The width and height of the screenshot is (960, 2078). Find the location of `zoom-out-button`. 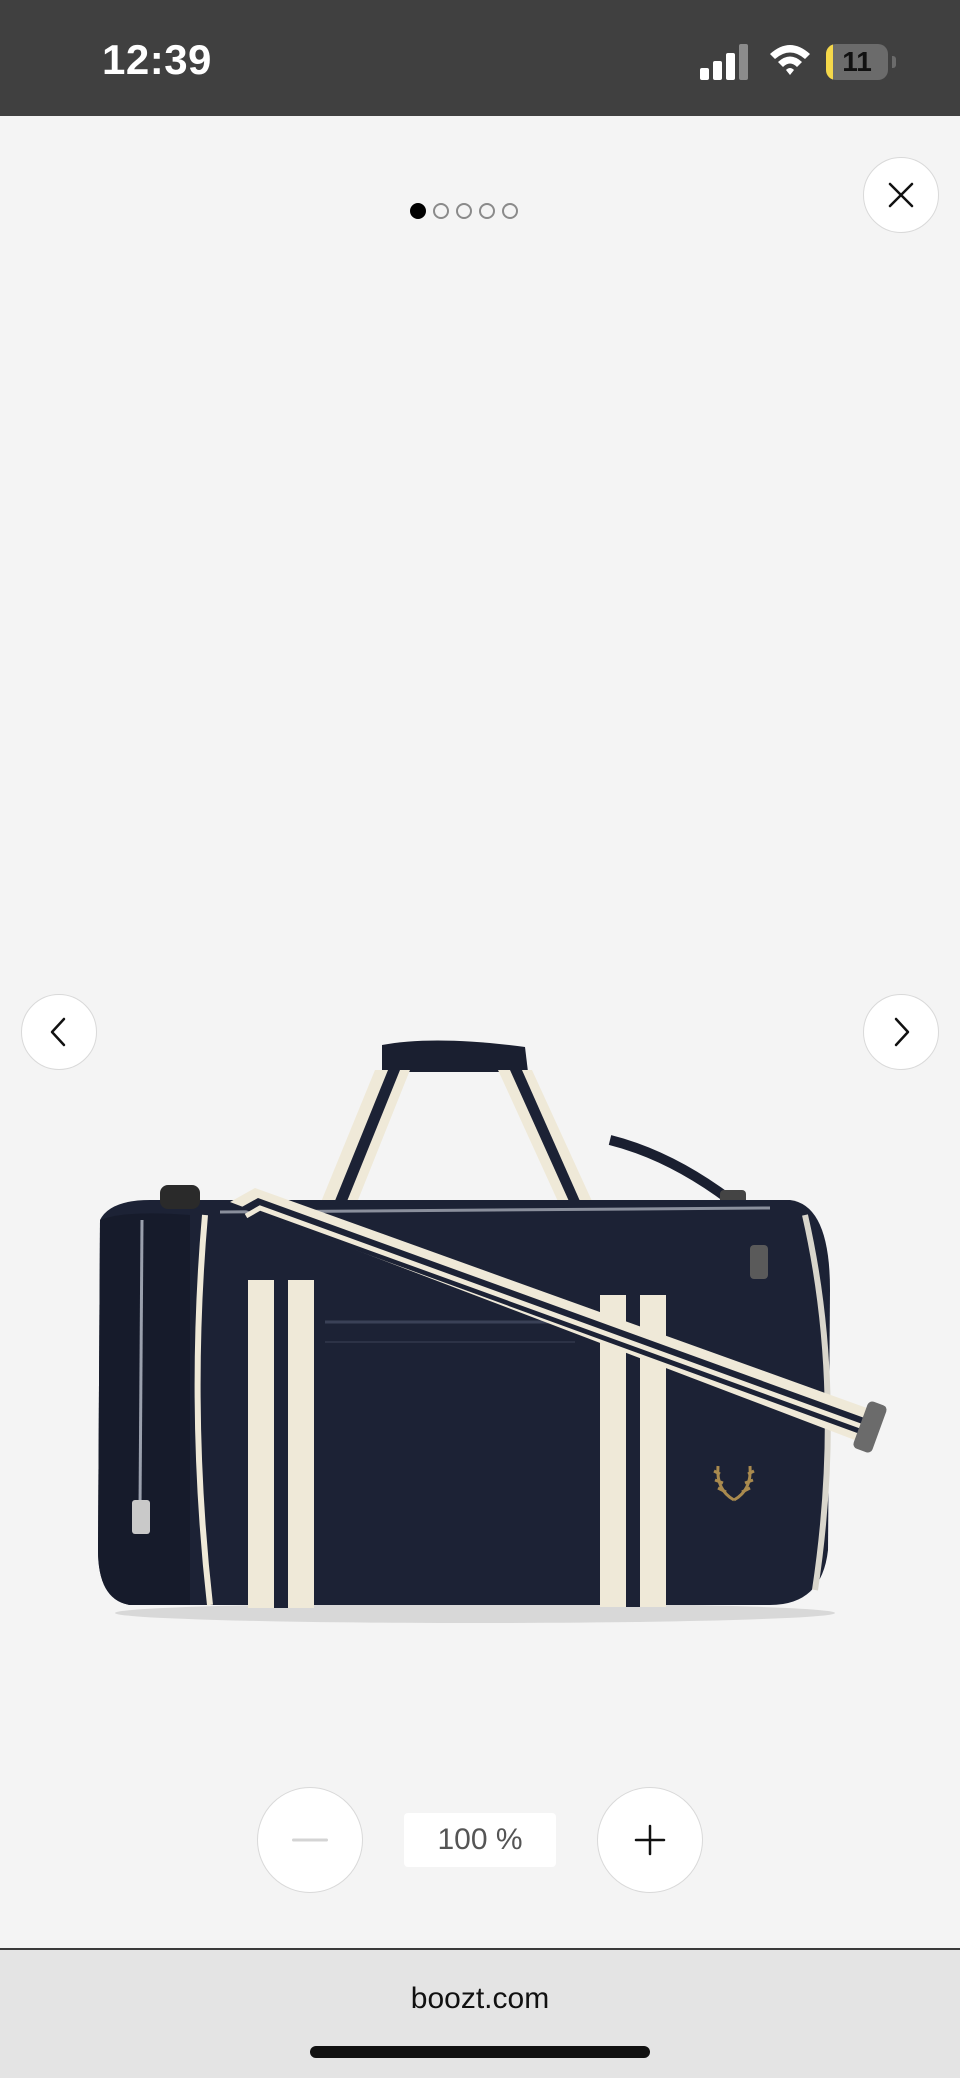

zoom-out-button is located at coordinates (310, 1840).